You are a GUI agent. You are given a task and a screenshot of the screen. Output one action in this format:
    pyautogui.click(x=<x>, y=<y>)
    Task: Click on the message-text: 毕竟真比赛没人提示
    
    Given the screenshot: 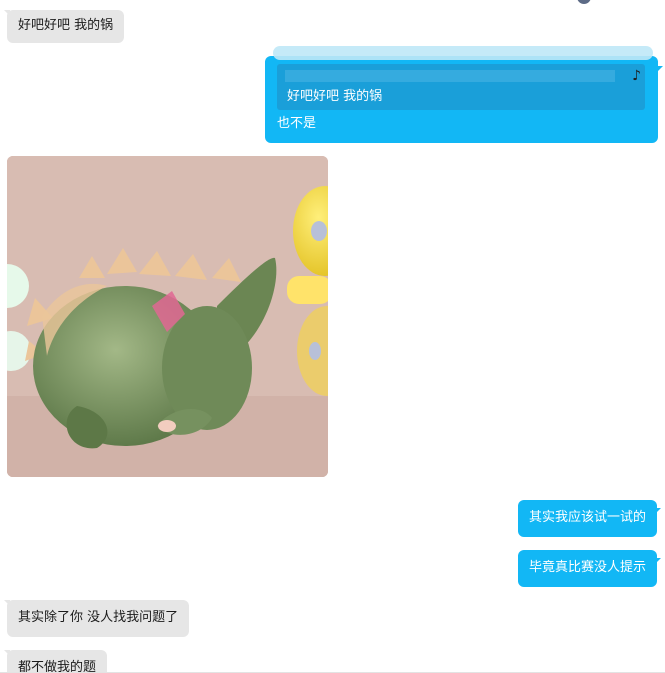 What is the action you would take?
    pyautogui.click(x=588, y=567)
    